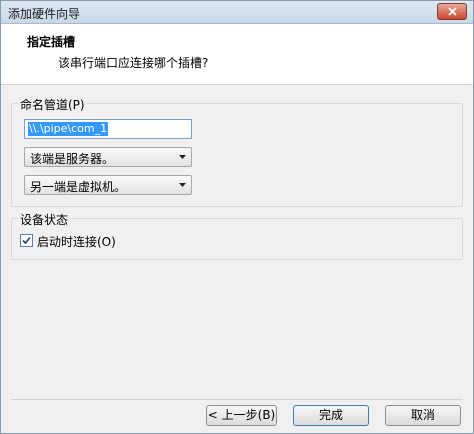 The image size is (474, 434). What do you see at coordinates (331, 415) in the screenshot?
I see `finish-button: 完成` at bounding box center [331, 415].